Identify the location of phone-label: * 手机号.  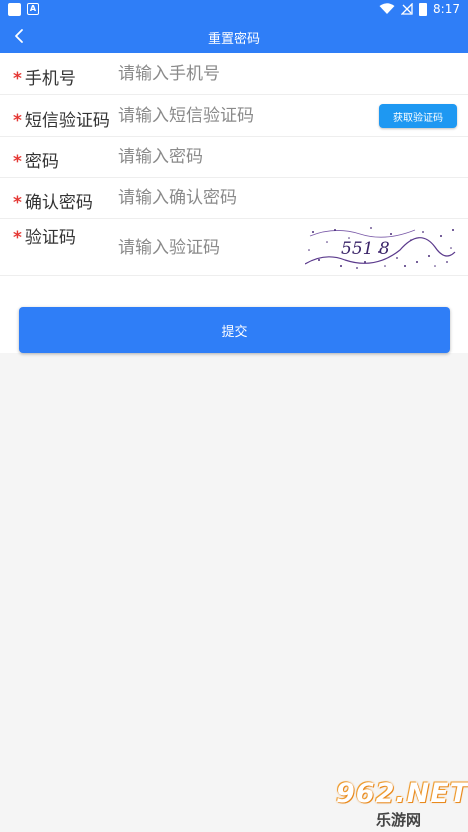
(44, 79).